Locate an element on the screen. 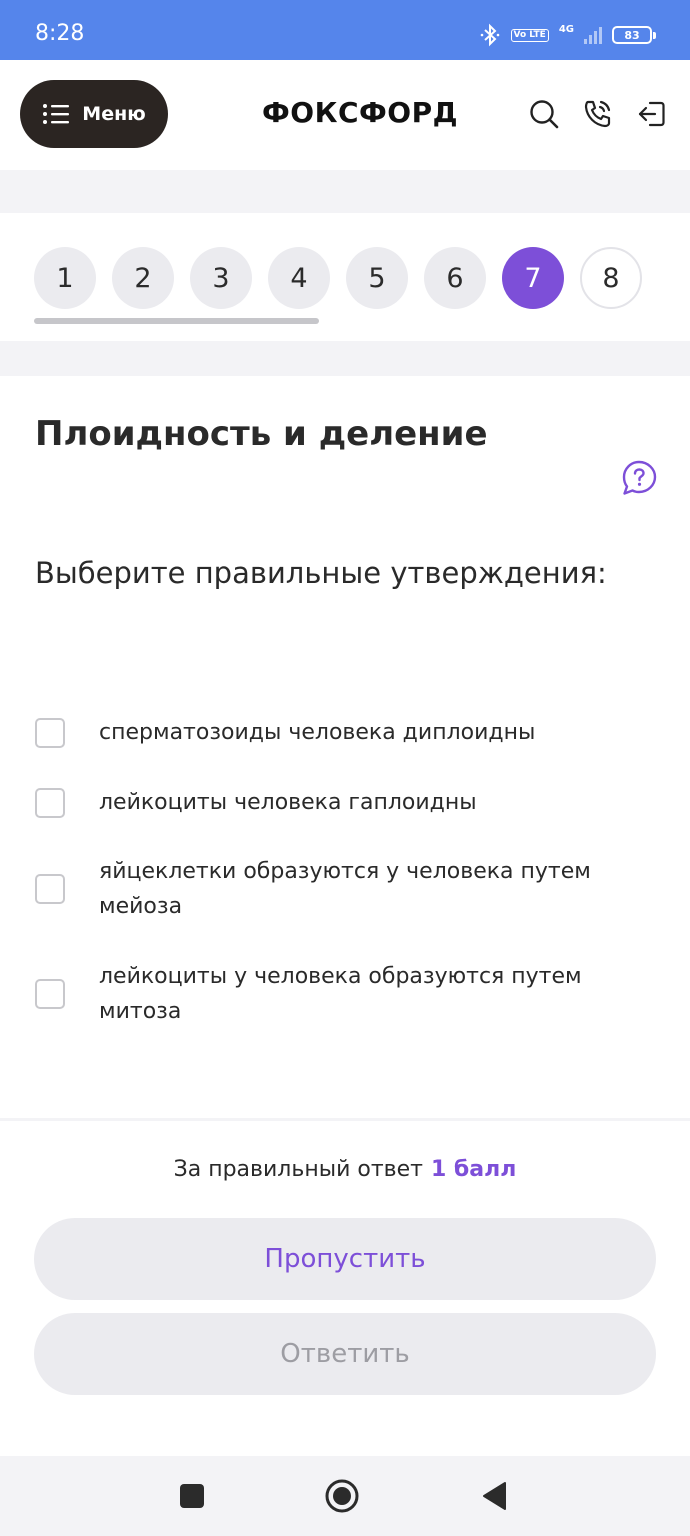 This screenshot has width=690, height=1536. step-6: 6 is located at coordinates (455, 278).